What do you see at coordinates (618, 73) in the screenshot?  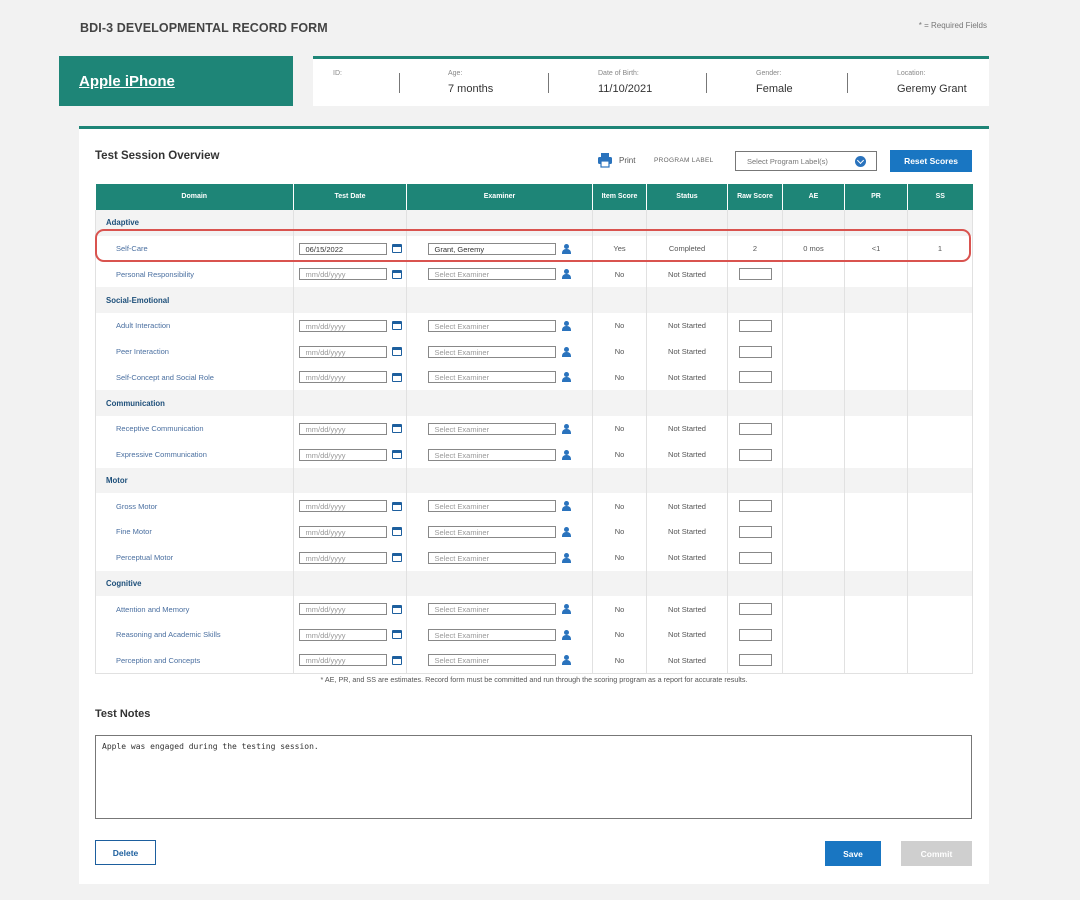 I see `dob-label: Date of Birth:` at bounding box center [618, 73].